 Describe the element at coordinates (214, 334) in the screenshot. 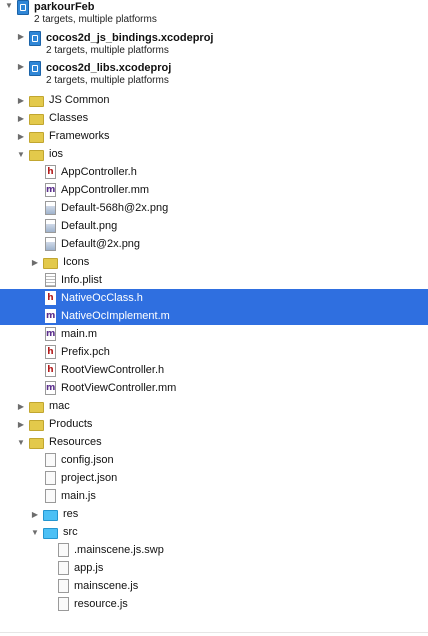

I see `file-row: m main.m` at that location.